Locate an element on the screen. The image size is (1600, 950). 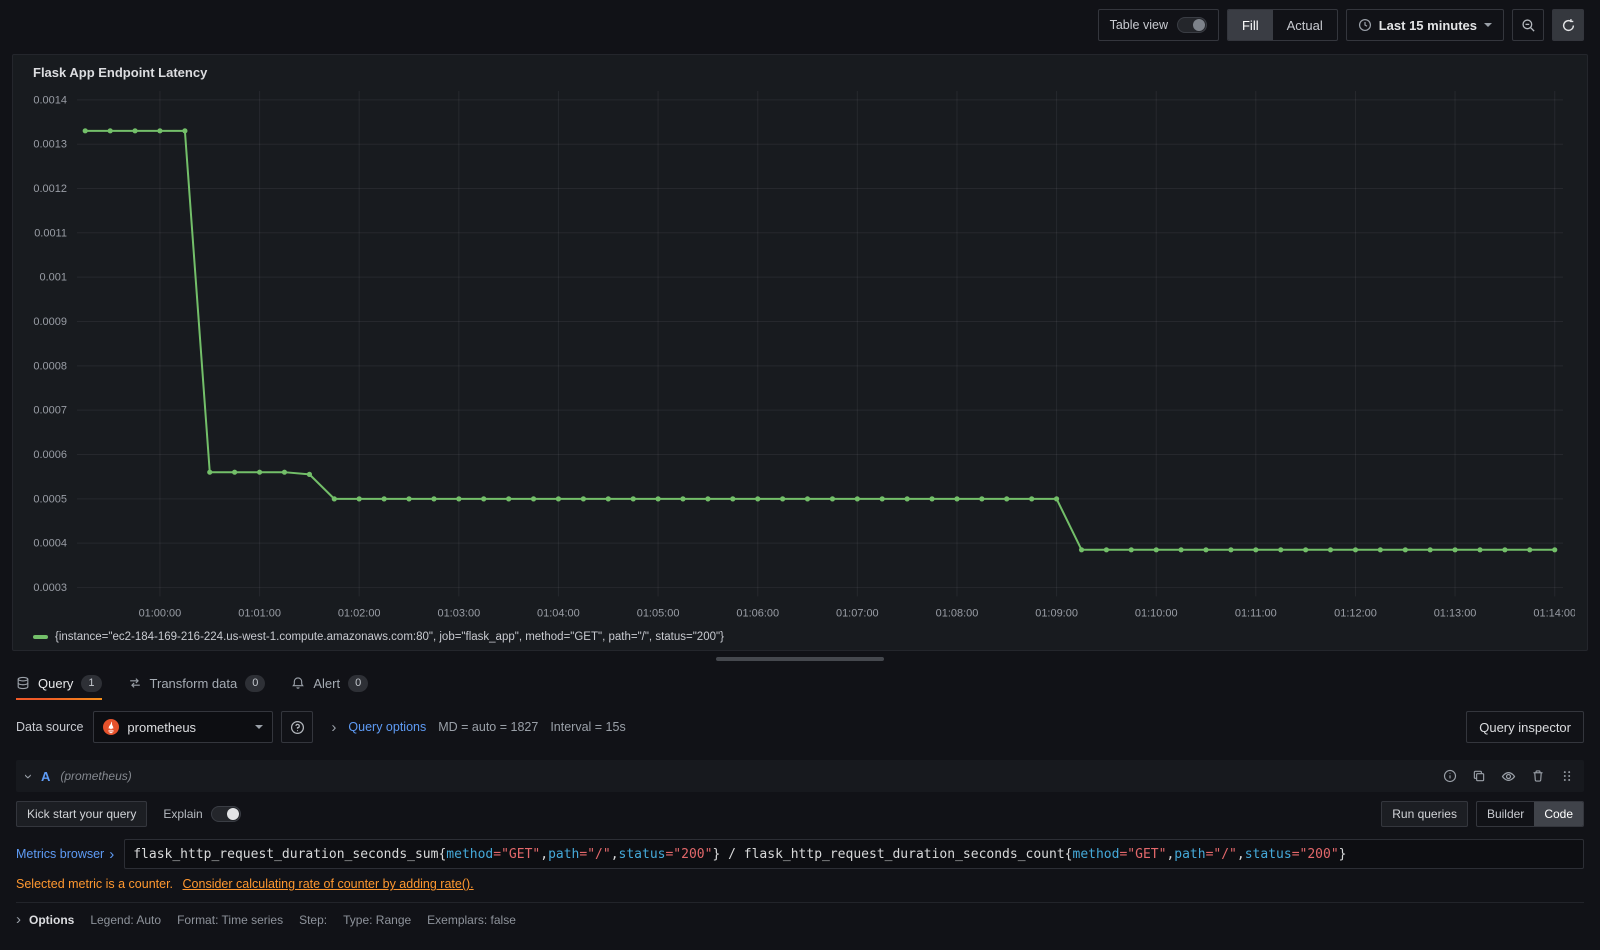
svg-text: 0.0008 is located at coordinates (50, 366).